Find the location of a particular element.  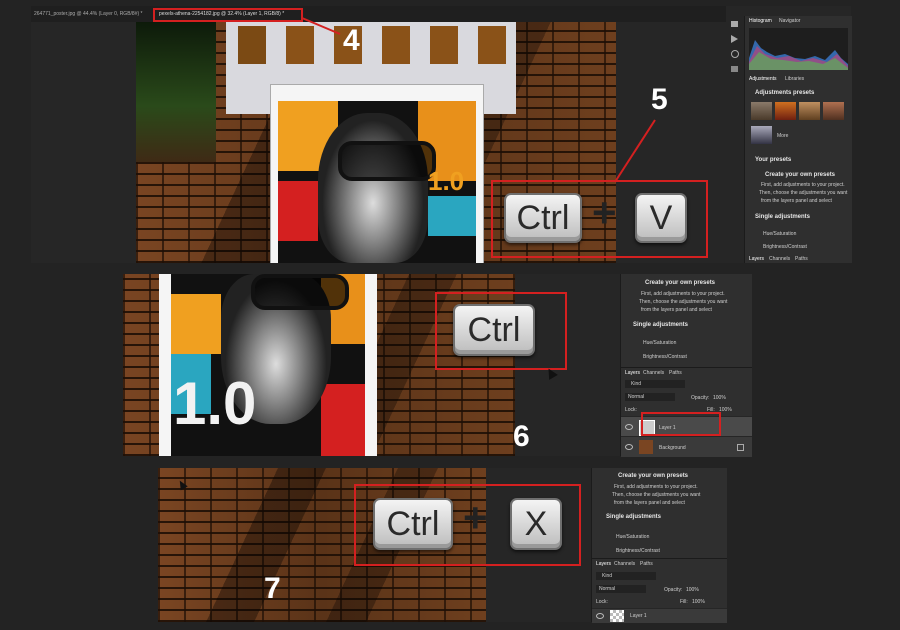

layer-row-background: Background is located at coordinates (686, 446).